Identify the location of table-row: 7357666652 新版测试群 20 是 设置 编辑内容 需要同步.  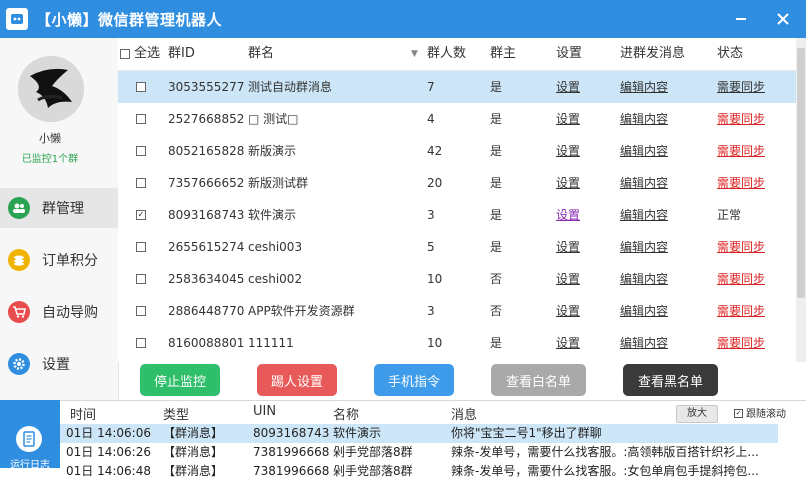
(457, 183).